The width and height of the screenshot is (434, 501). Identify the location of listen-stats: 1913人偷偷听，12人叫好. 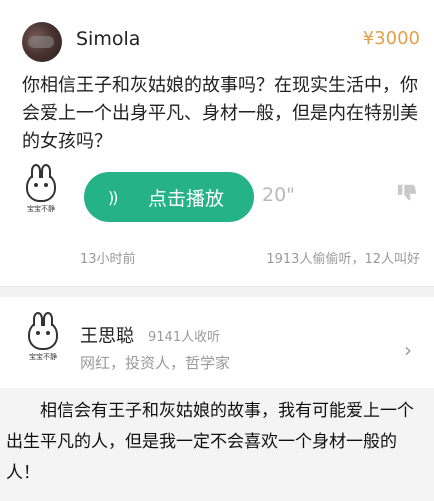
(343, 259).